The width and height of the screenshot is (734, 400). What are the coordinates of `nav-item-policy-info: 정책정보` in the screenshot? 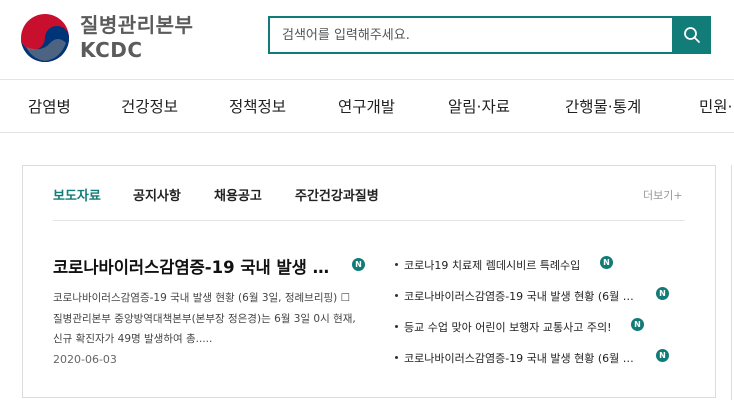 It's located at (257, 106).